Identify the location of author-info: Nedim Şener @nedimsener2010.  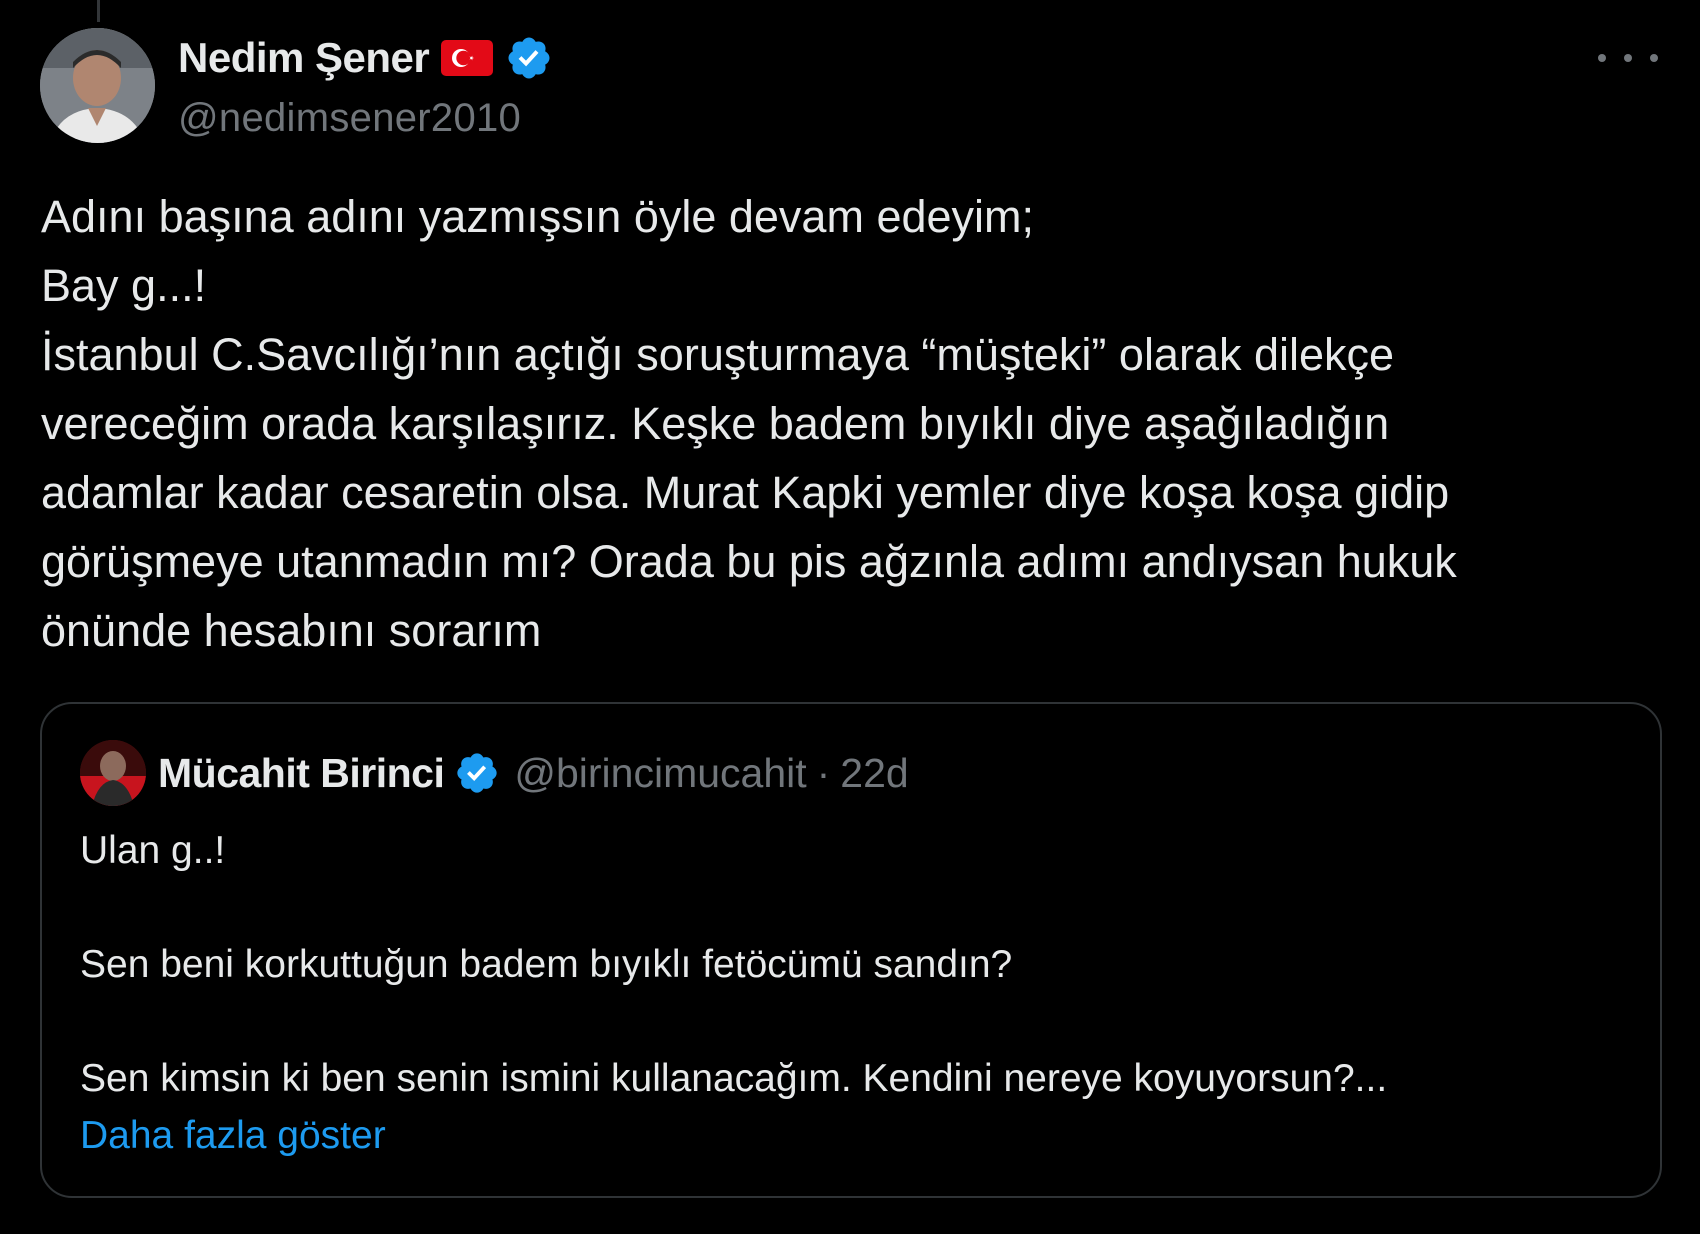
(365, 86).